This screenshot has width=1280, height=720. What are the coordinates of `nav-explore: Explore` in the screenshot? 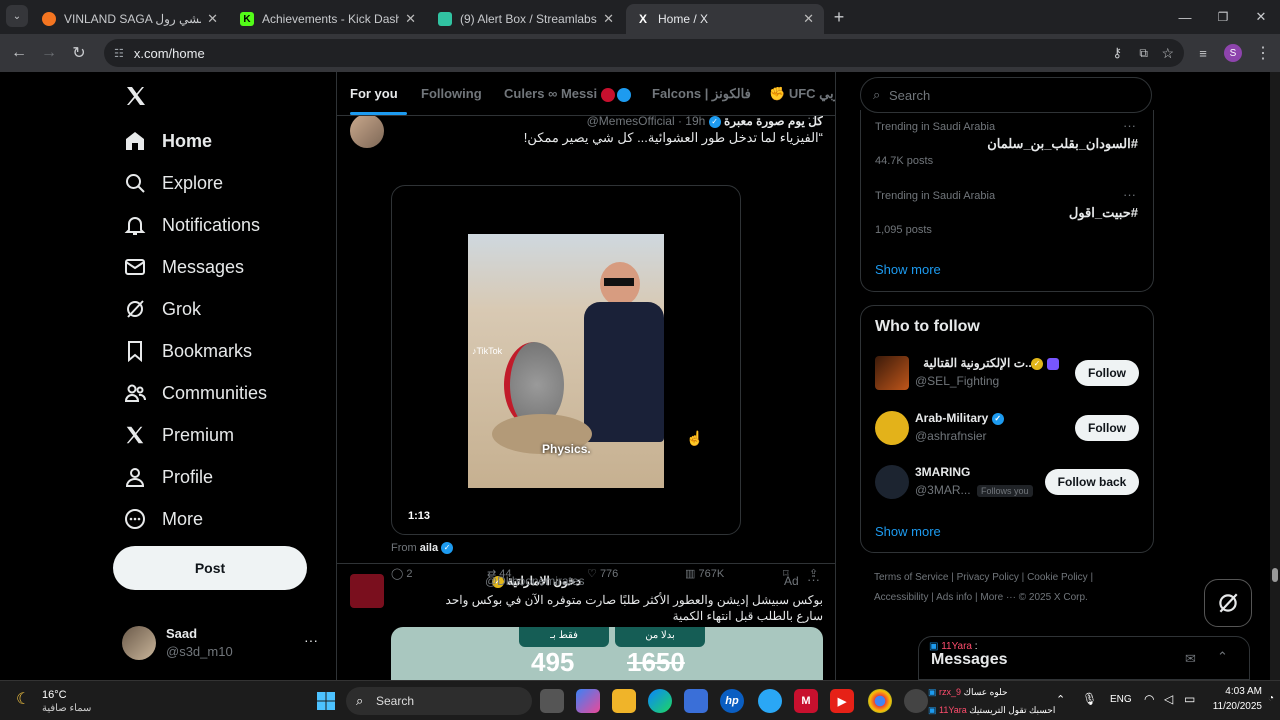 It's located at (173, 183).